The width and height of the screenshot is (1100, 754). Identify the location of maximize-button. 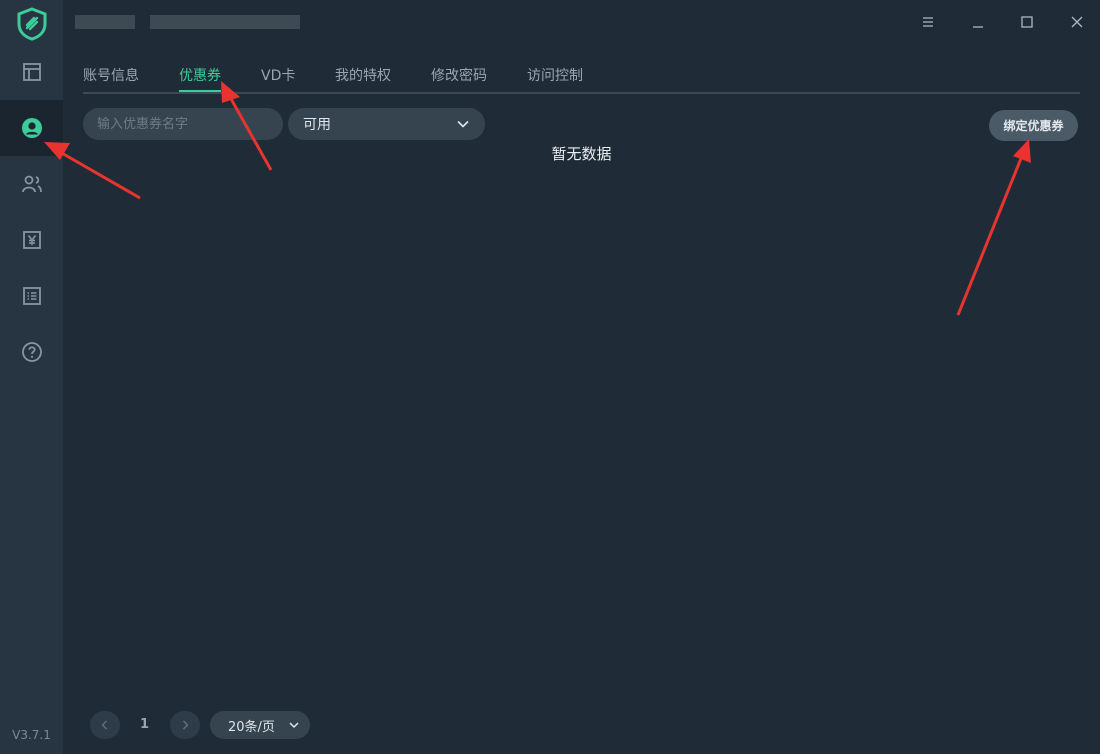
(1027, 22).